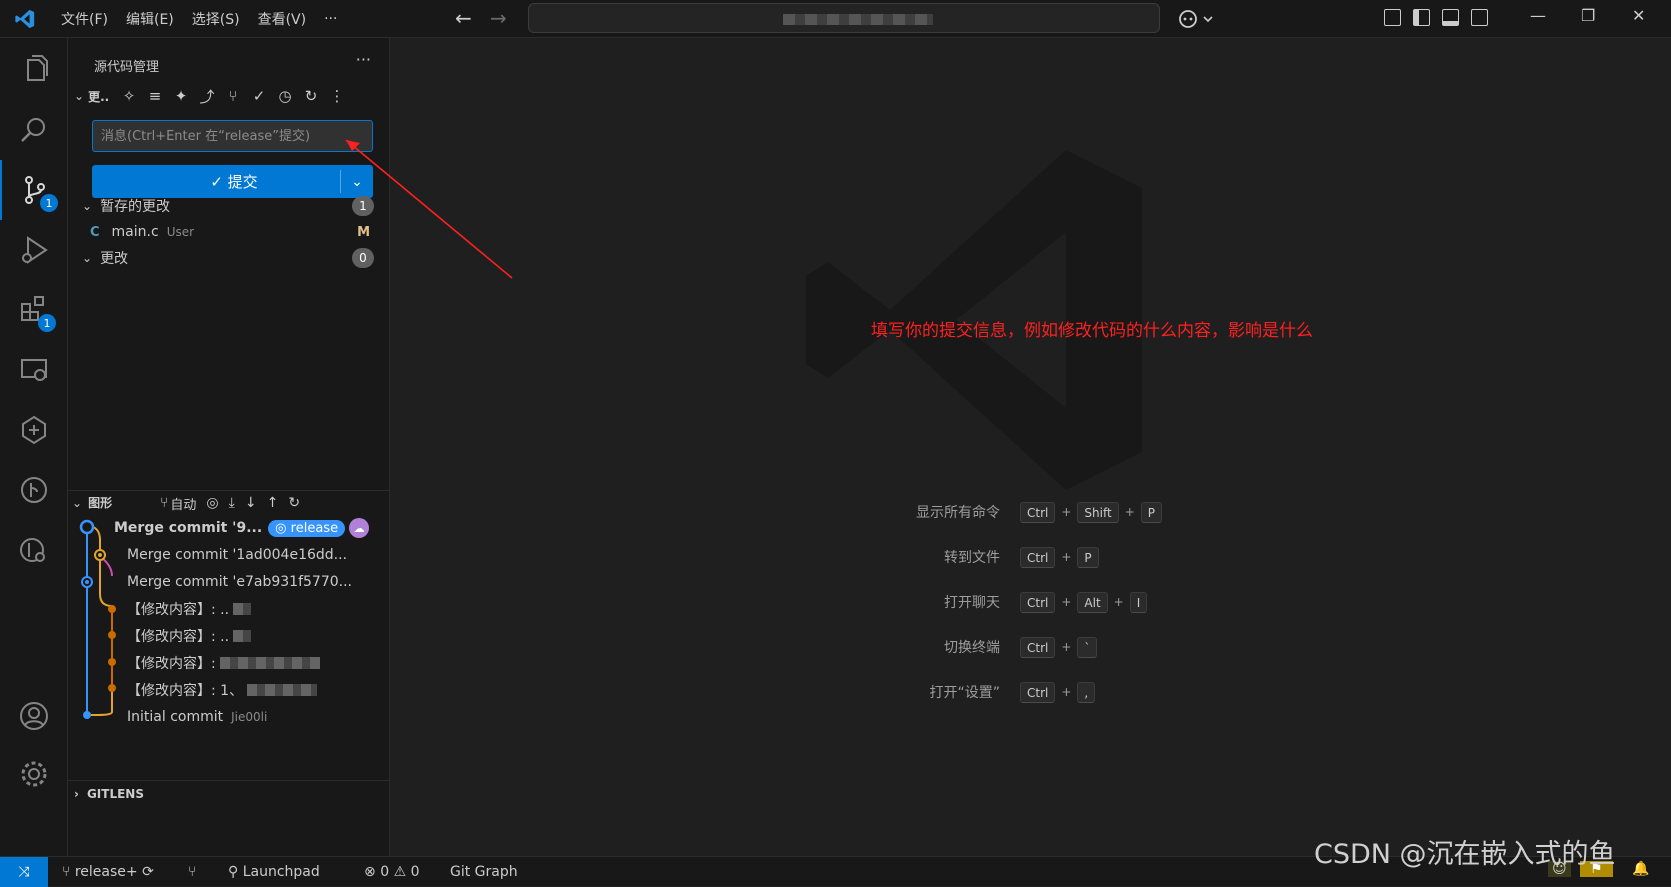 This screenshot has width=1671, height=887. I want to click on shortcut-keys: Ctrl + P, so click(1059, 557).